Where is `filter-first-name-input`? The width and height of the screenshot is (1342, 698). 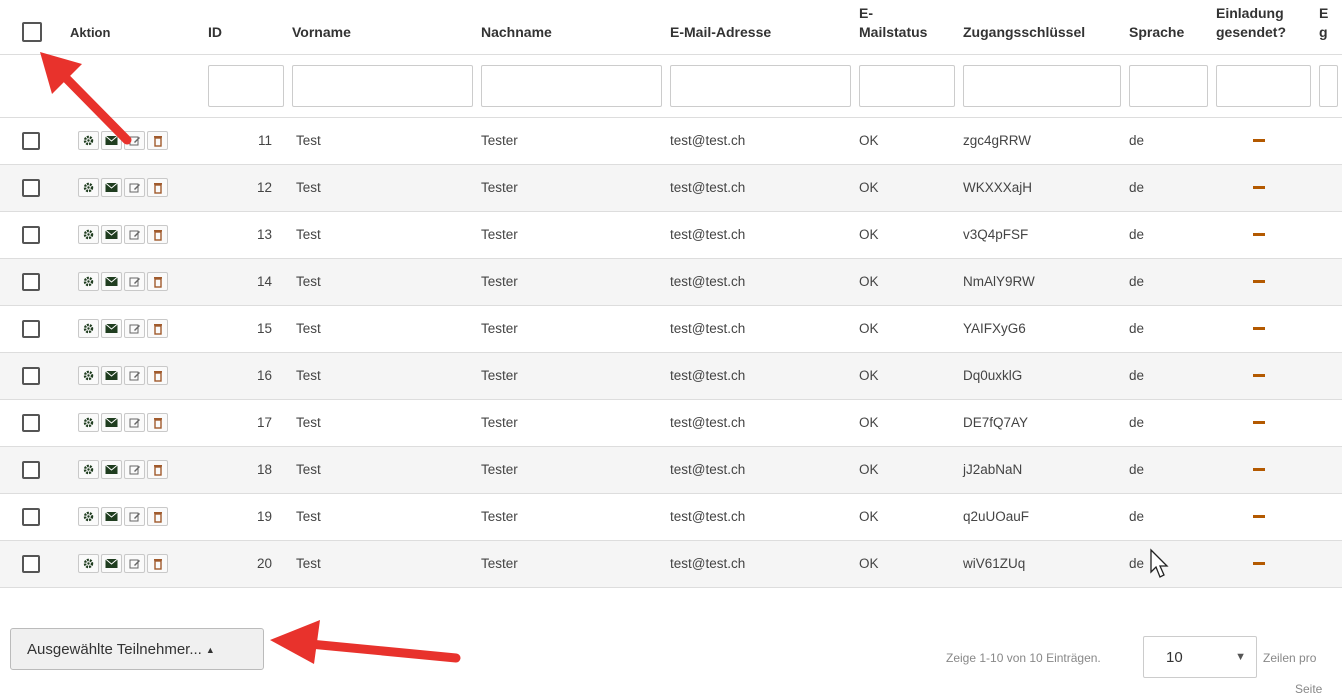 filter-first-name-input is located at coordinates (382, 85).